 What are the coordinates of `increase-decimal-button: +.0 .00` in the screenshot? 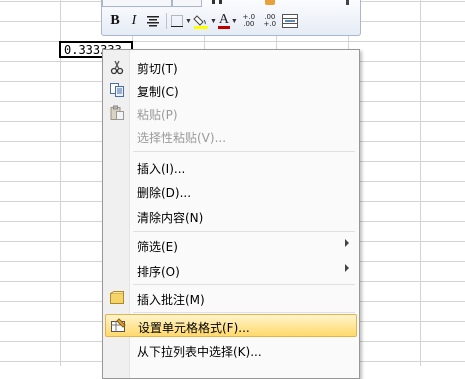 It's located at (249, 21).